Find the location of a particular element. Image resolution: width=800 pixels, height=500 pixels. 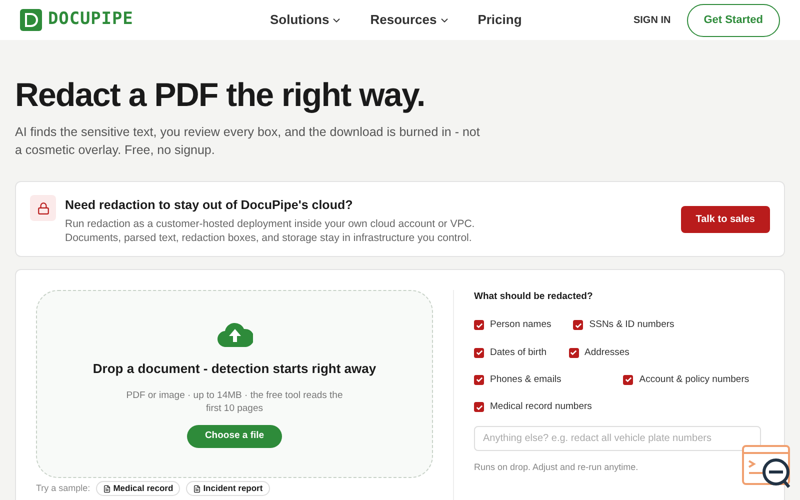

page-title: Redact a PDF the right way. is located at coordinates (220, 94).